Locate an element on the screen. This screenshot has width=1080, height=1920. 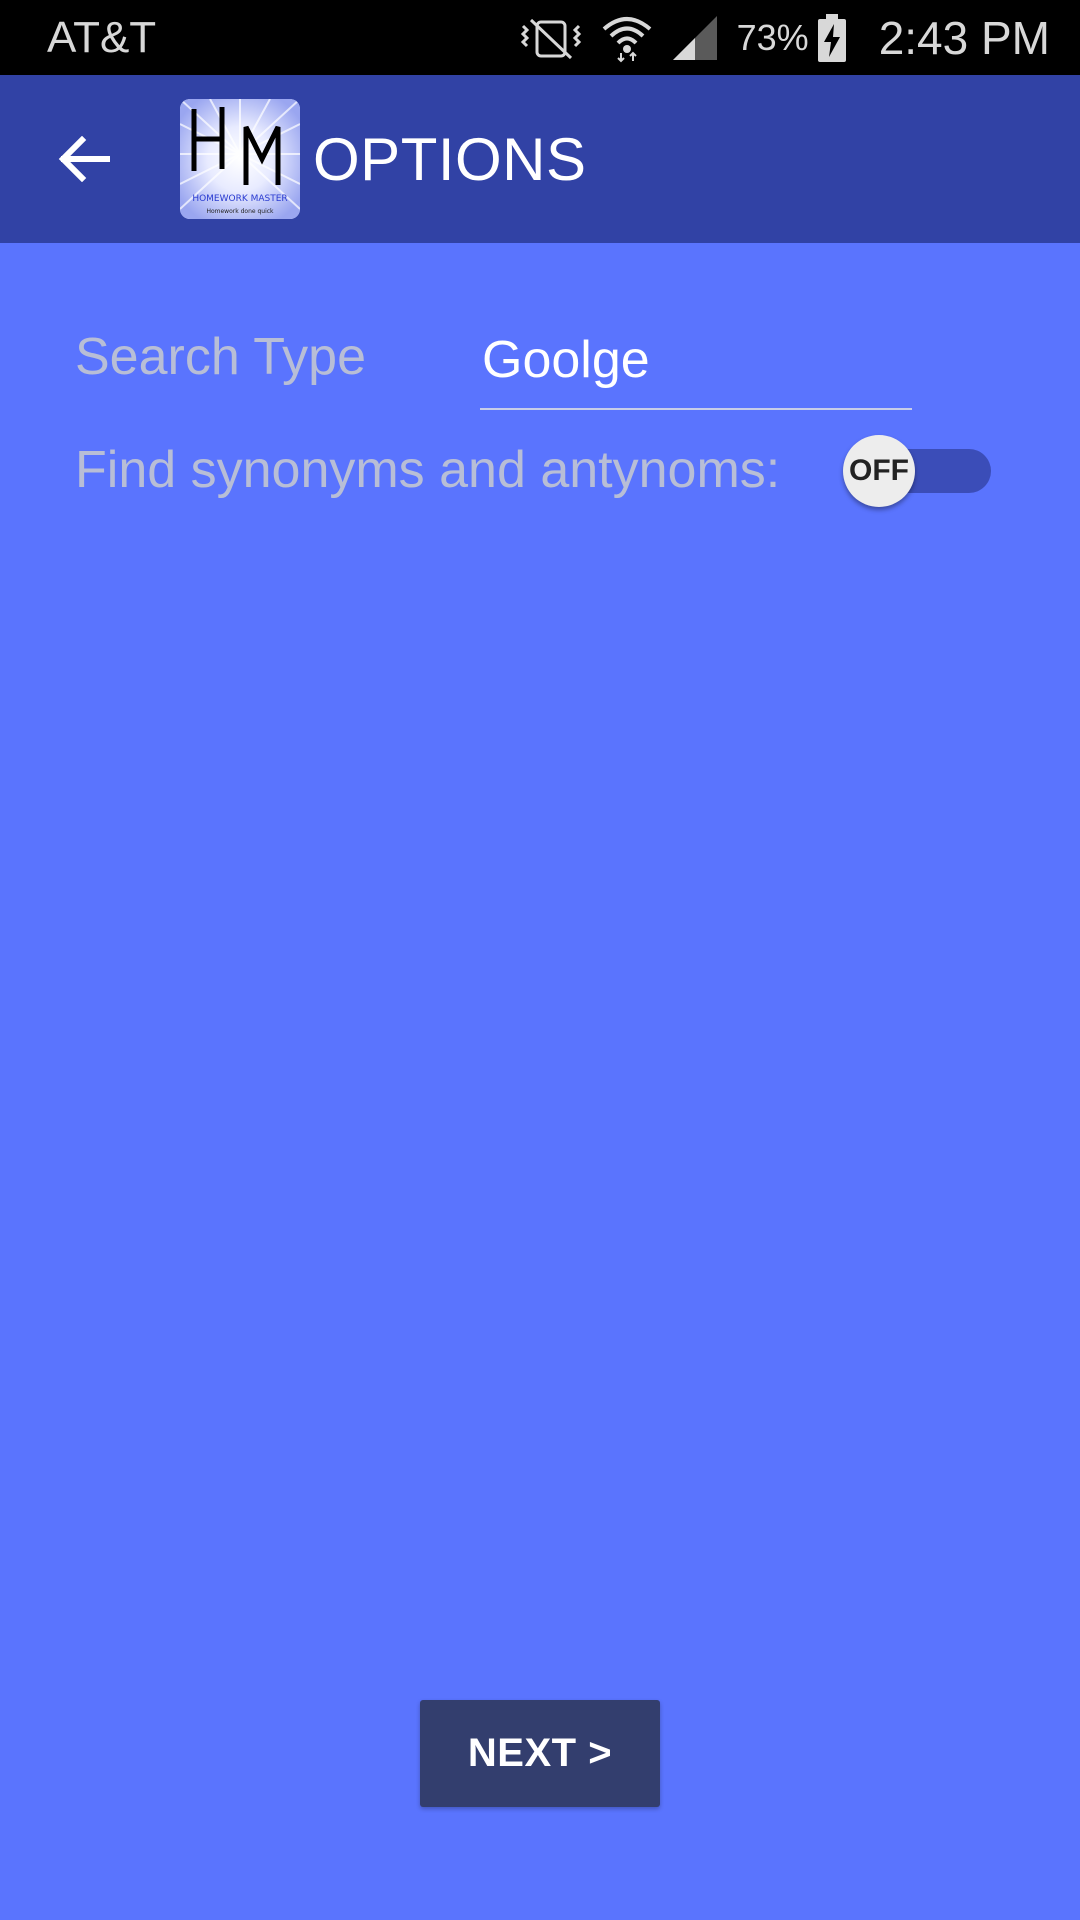
synonyms-toggle: OFF is located at coordinates (918, 471).